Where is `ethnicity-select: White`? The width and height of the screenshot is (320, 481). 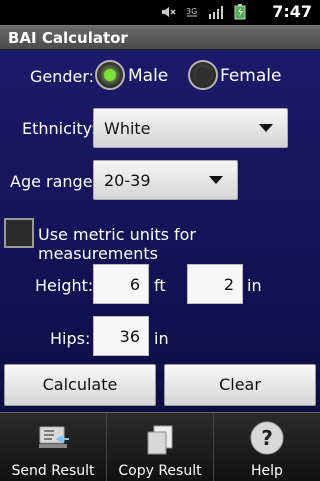 ethnicity-select: White is located at coordinates (190, 128).